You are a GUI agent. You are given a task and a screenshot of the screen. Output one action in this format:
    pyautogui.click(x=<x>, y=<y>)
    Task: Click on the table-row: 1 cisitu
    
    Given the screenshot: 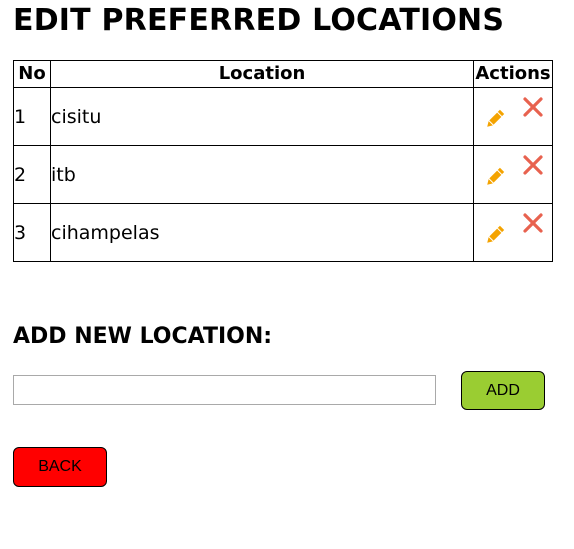 What is the action you would take?
    pyautogui.click(x=283, y=116)
    